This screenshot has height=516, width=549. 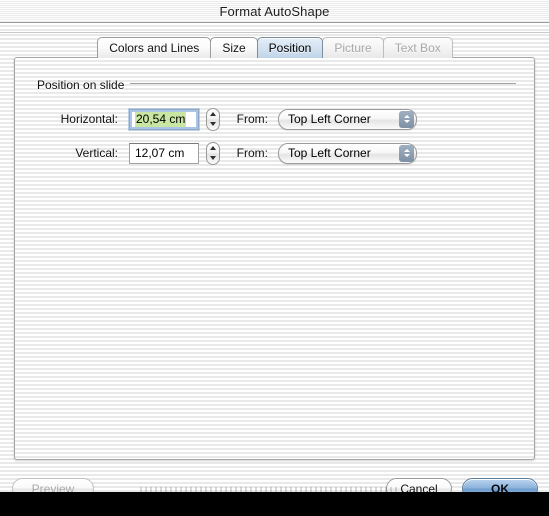 I want to click on vertical-label: Vertical:, so click(x=96, y=153).